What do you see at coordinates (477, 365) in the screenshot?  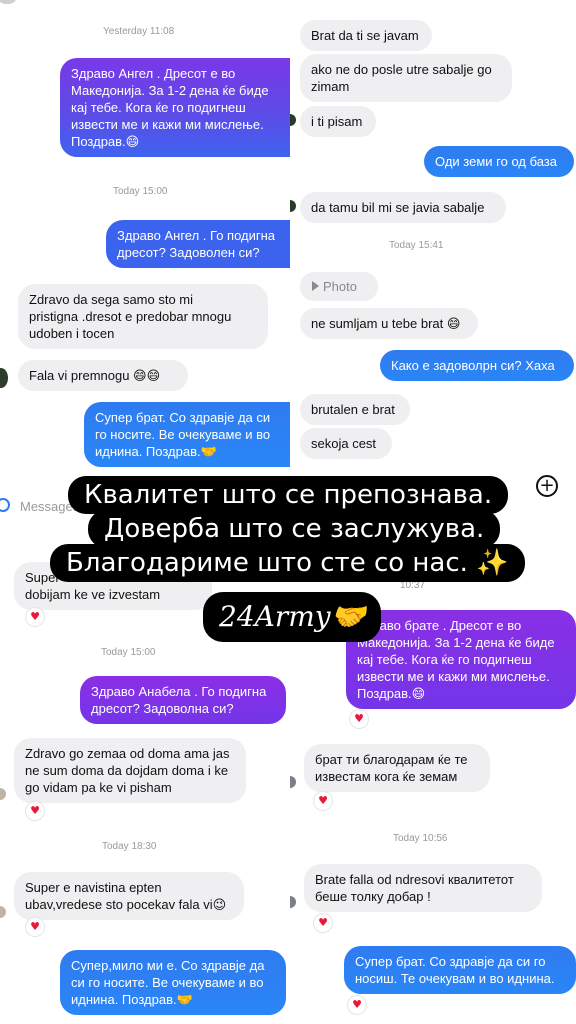 I see `outgoing-message: Како е задоволрн си? Хаха` at bounding box center [477, 365].